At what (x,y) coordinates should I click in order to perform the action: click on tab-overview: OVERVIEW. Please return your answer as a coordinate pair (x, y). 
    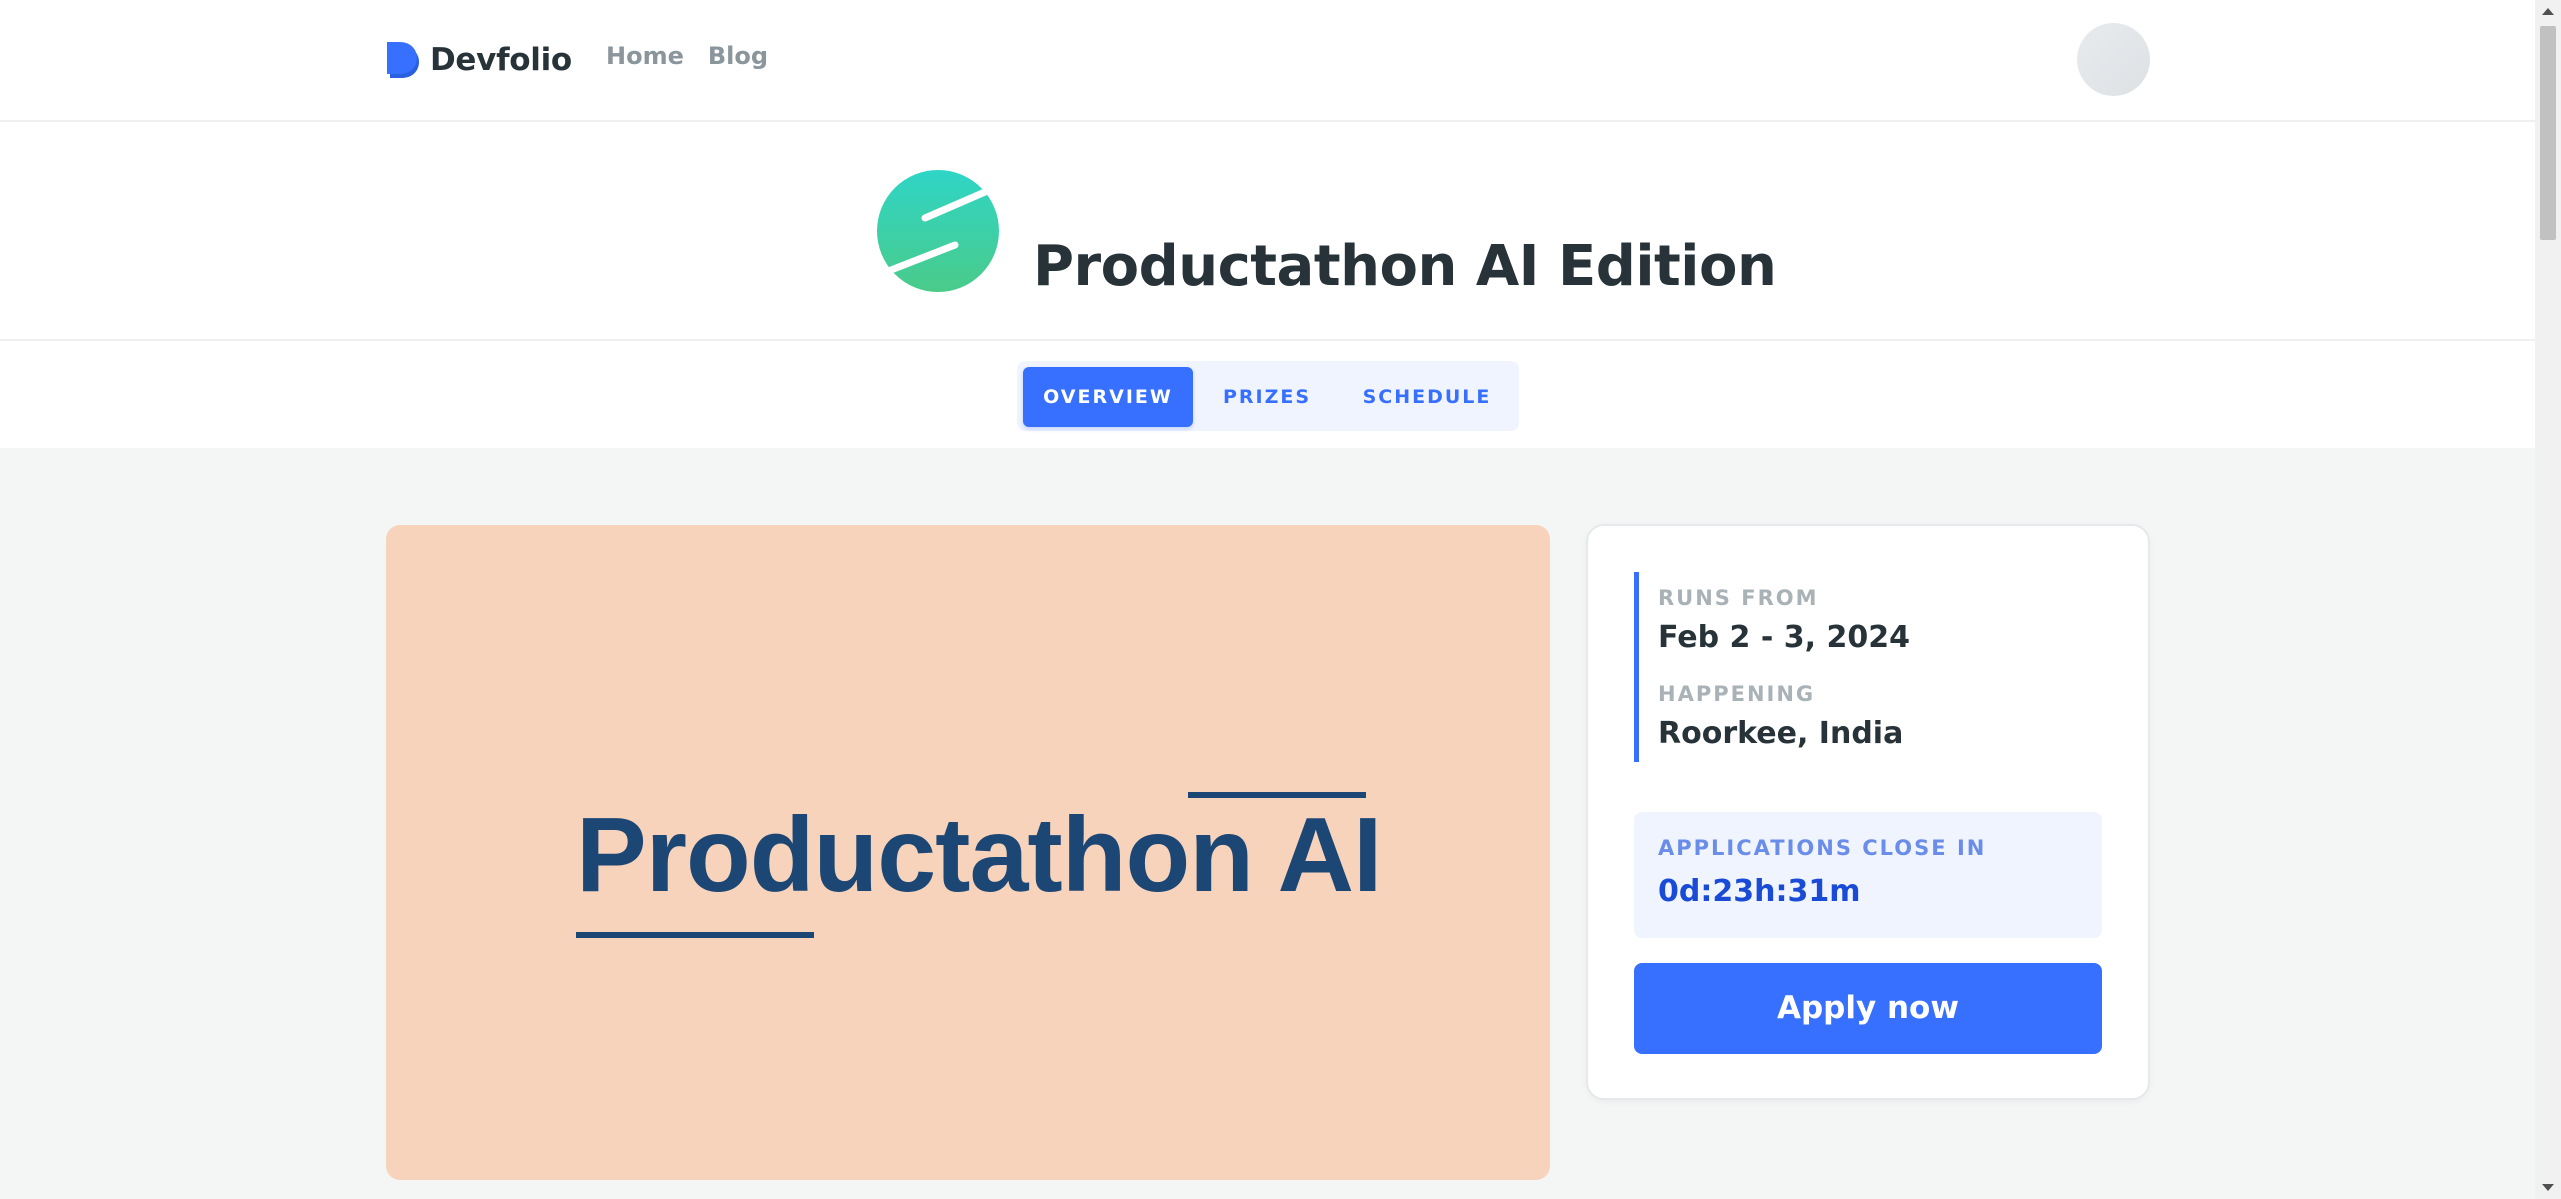
    Looking at the image, I should click on (1108, 397).